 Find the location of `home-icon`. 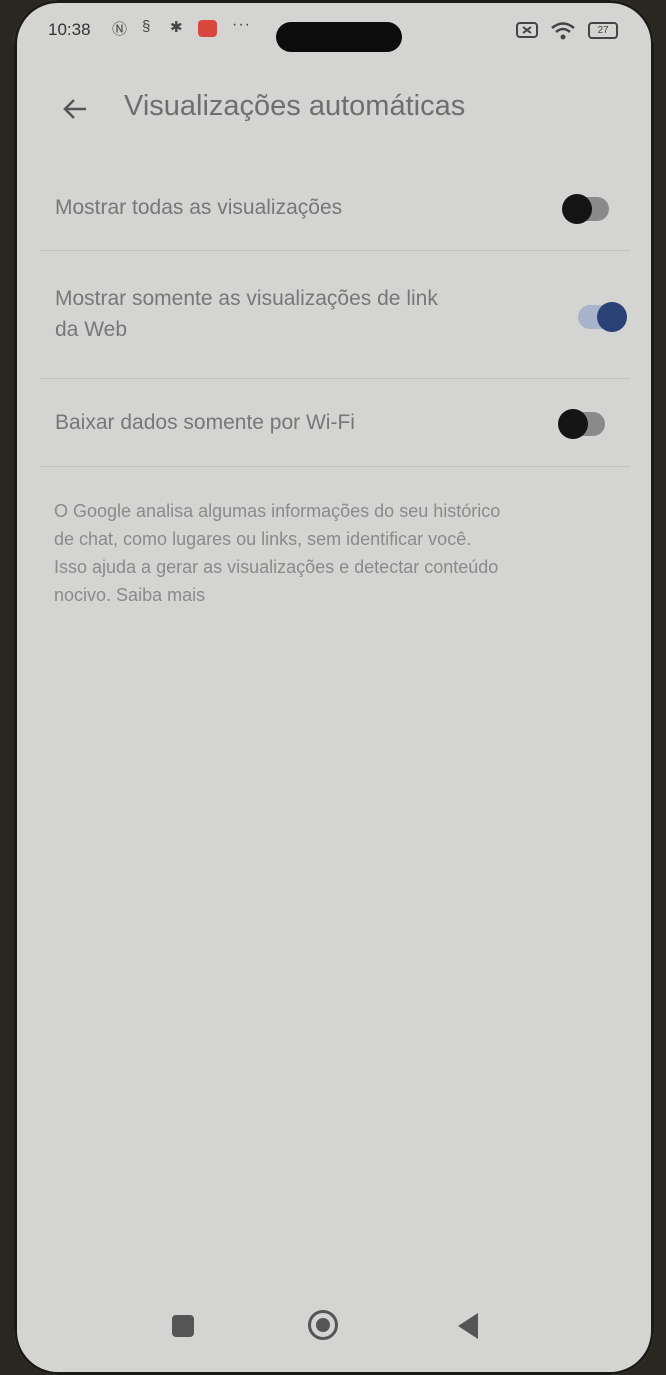

home-icon is located at coordinates (323, 1325).